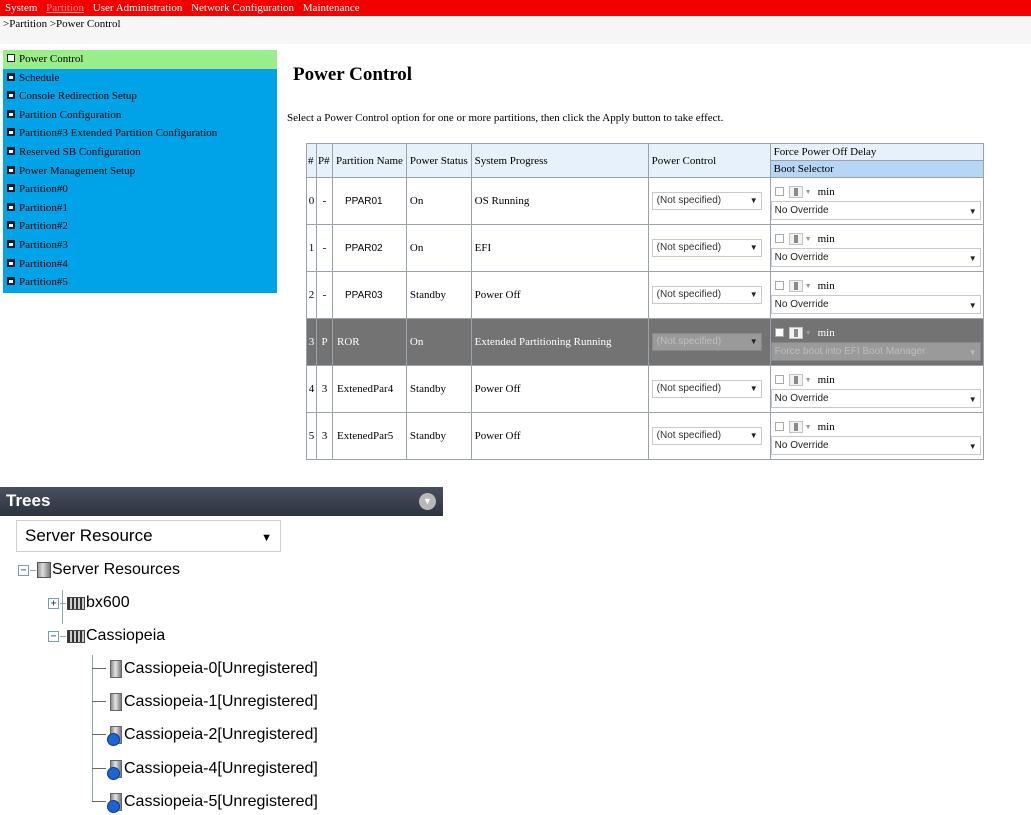 Image resolution: width=1031 pixels, height=815 pixels. I want to click on cell-power-status: Standby, so click(438, 436).